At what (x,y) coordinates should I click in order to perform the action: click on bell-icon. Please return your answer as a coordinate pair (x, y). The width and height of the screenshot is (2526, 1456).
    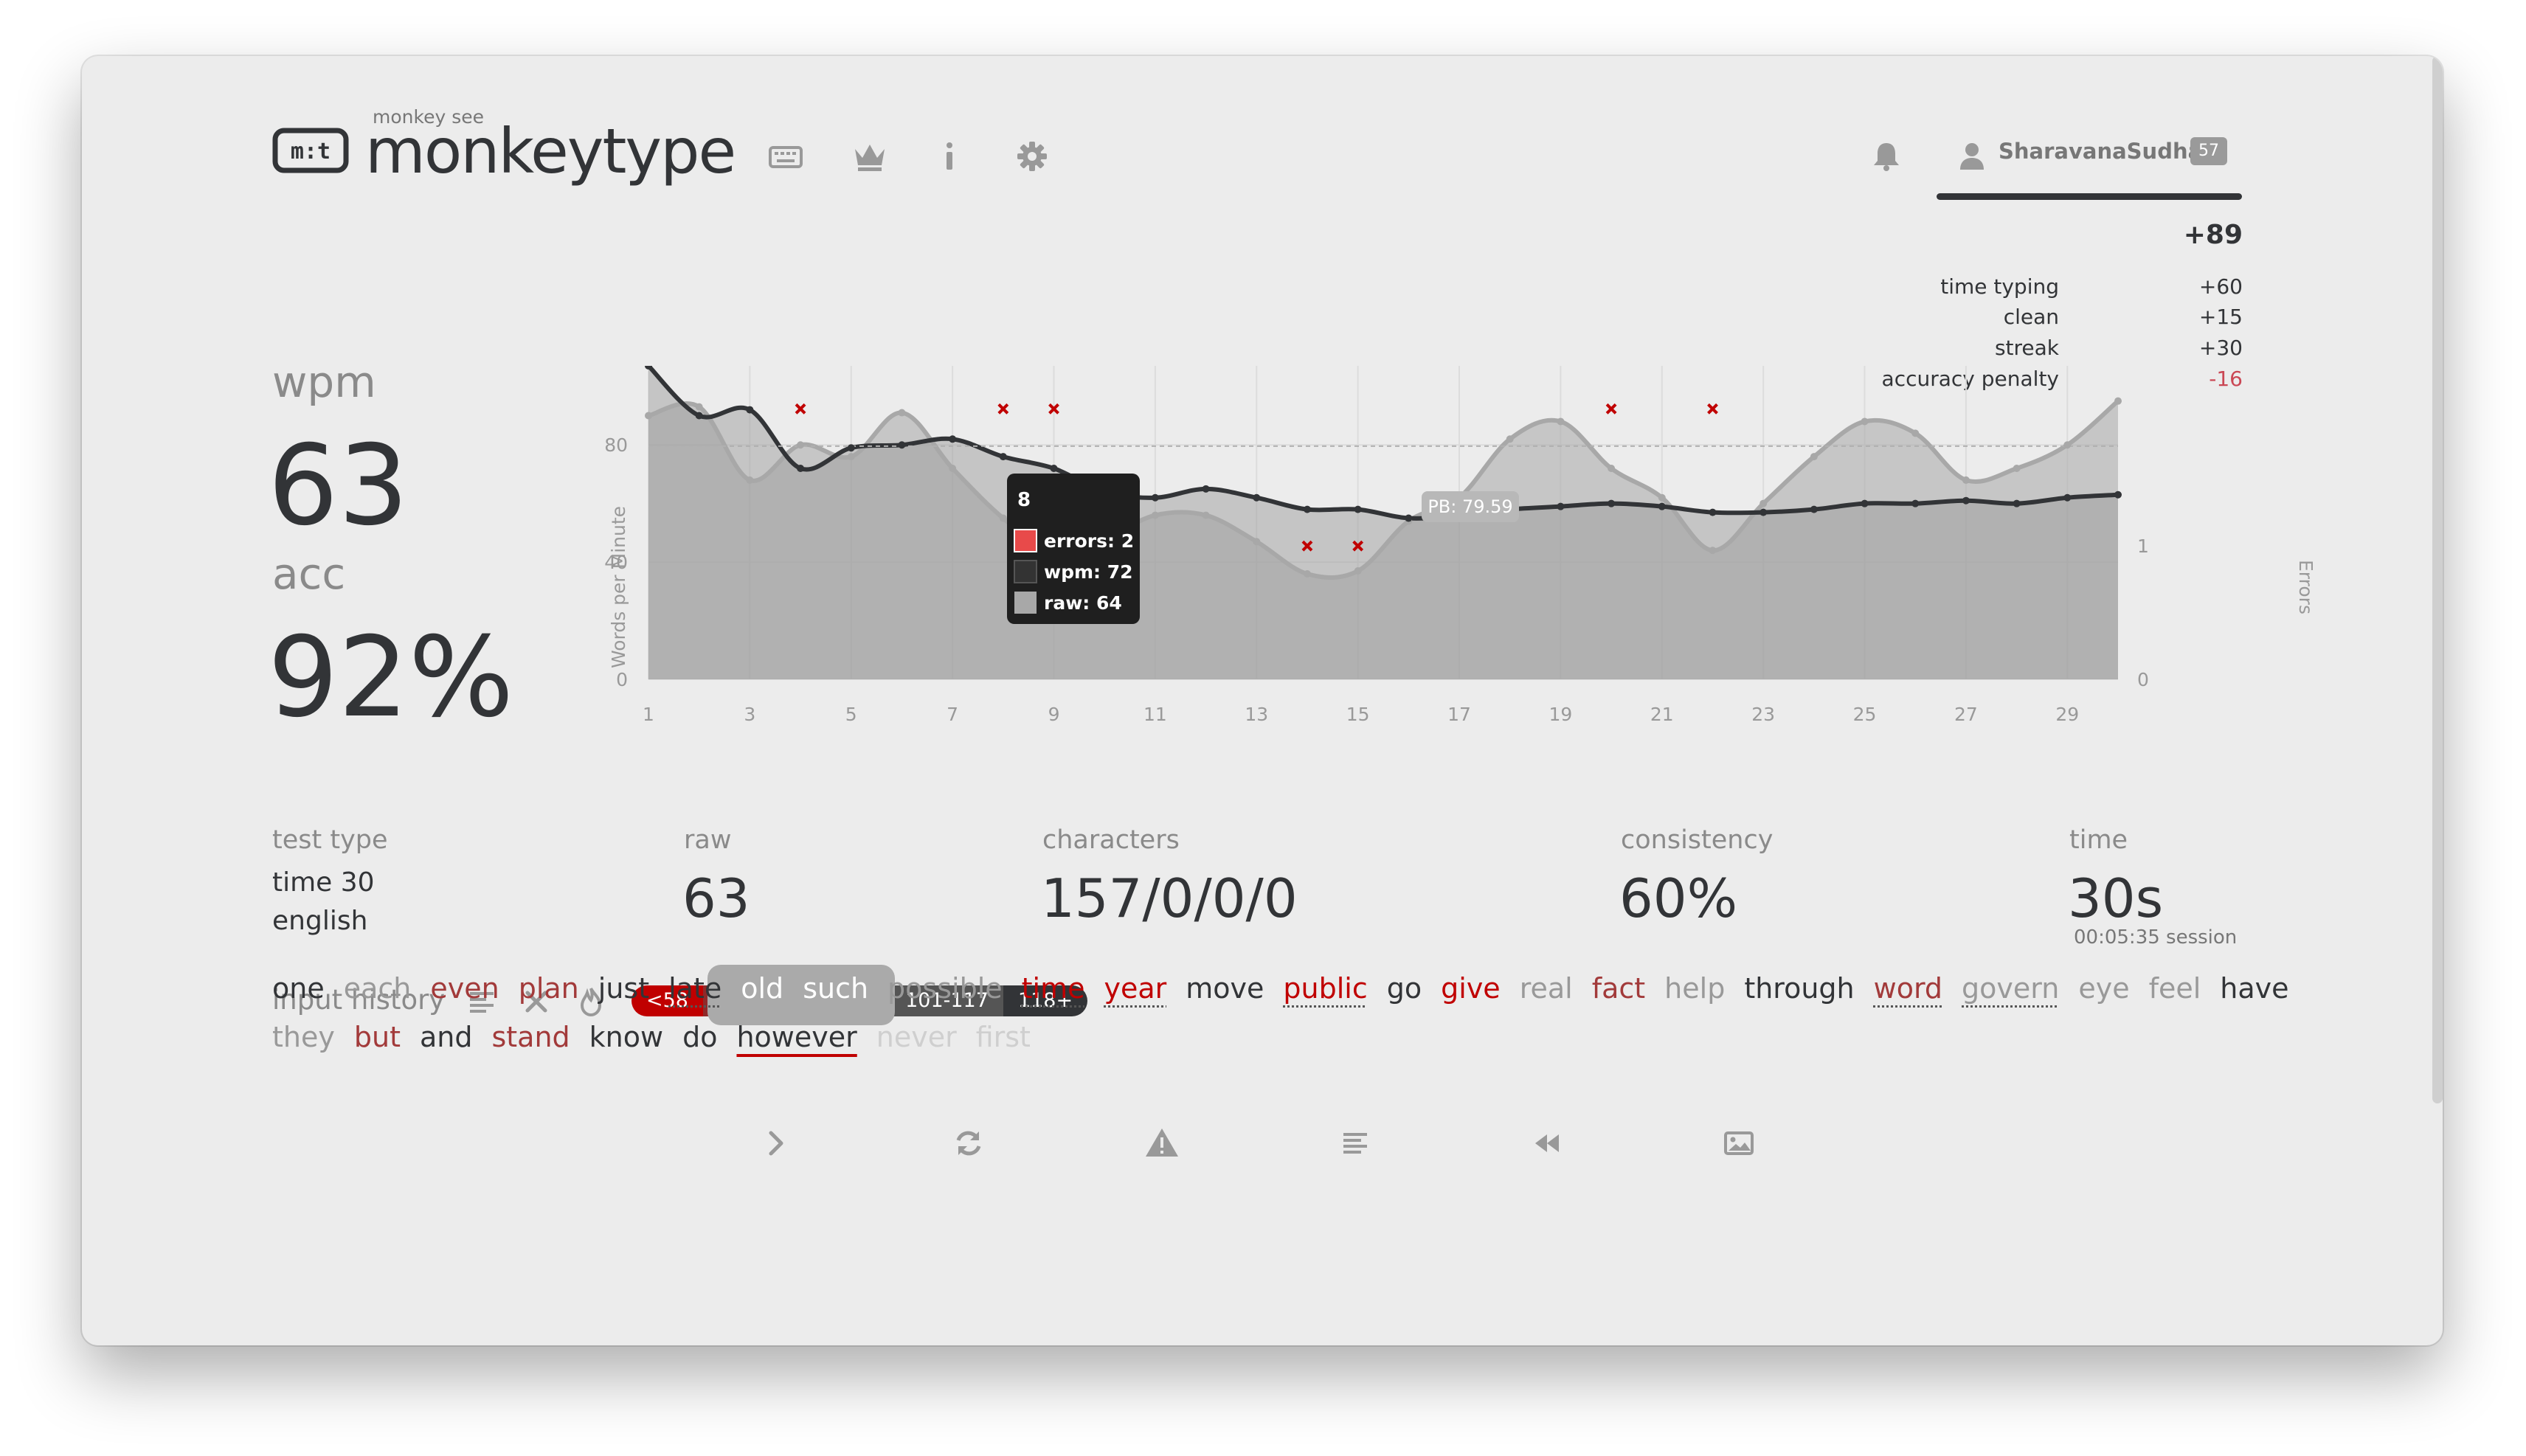
    Looking at the image, I should click on (1886, 156).